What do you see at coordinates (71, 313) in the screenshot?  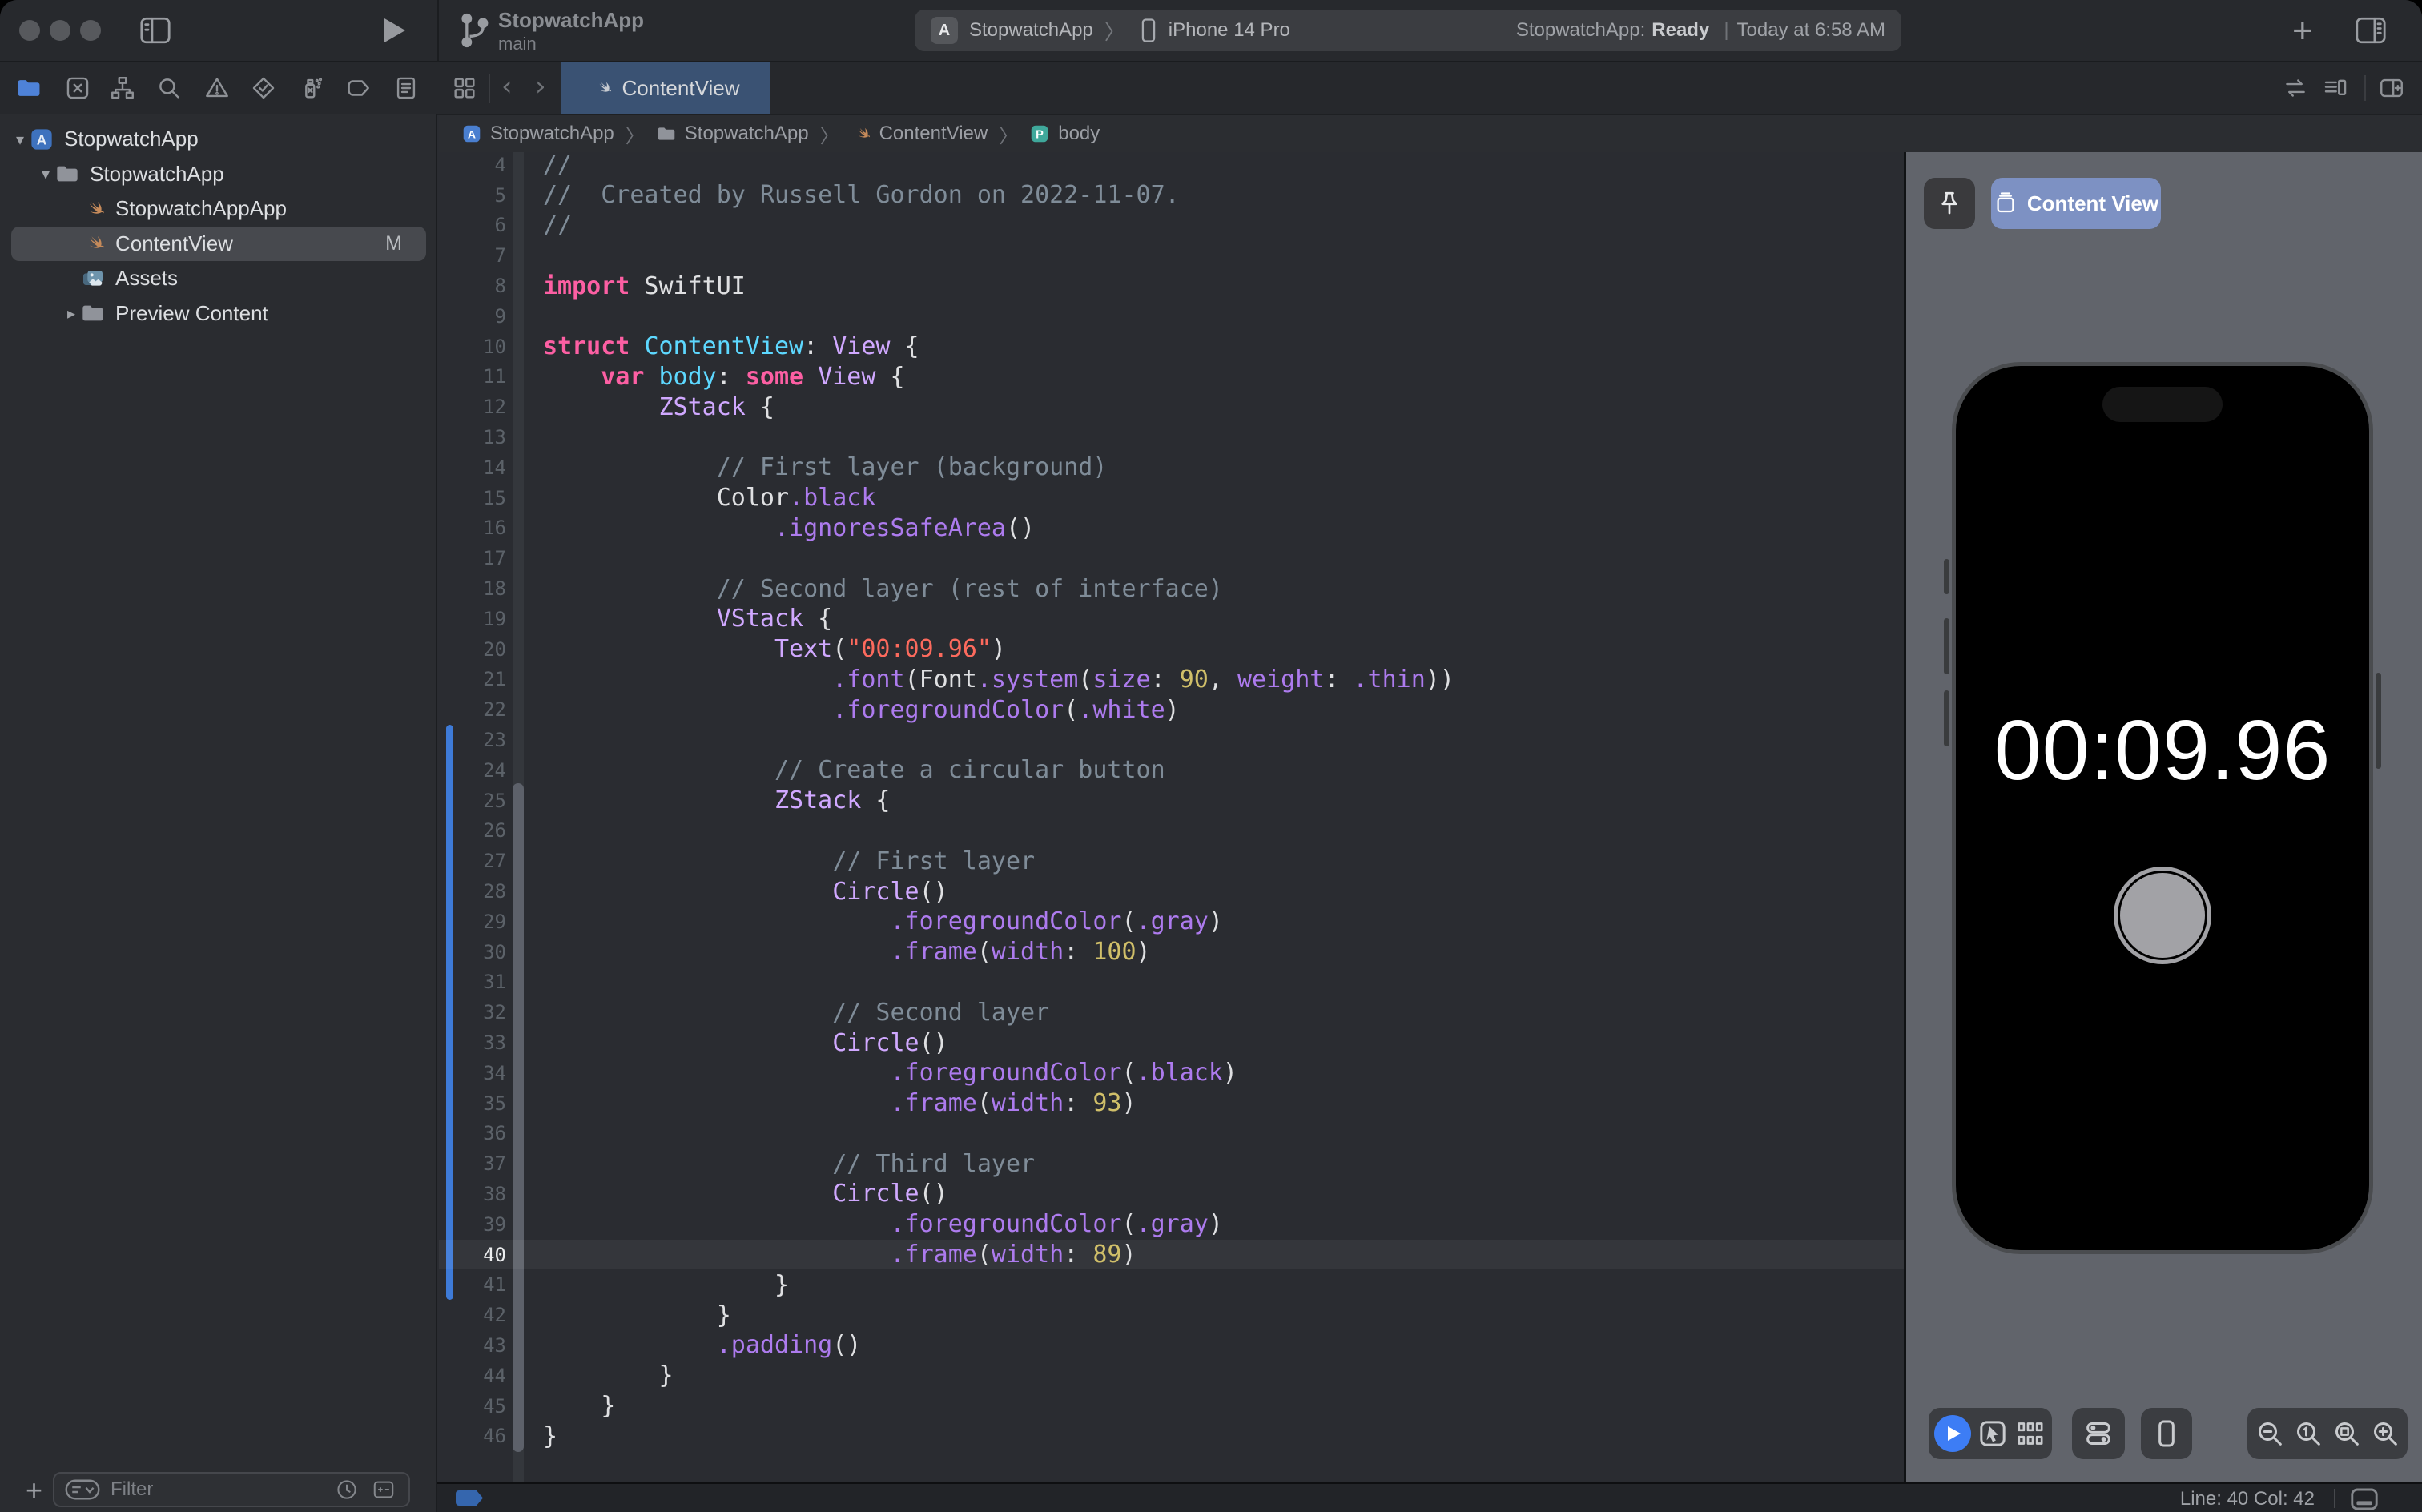 I see `disclosure-icon: ▸` at bounding box center [71, 313].